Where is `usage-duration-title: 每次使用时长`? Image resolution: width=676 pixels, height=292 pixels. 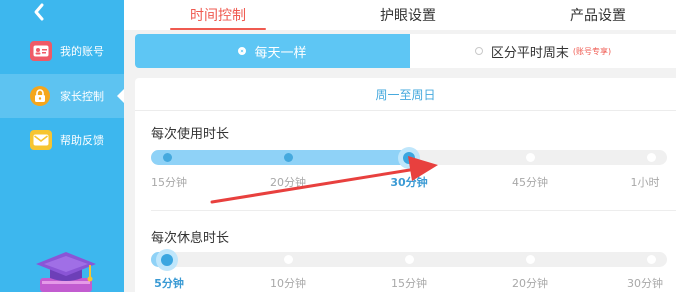
usage-duration-title: 每次使用时长 is located at coordinates (190, 134).